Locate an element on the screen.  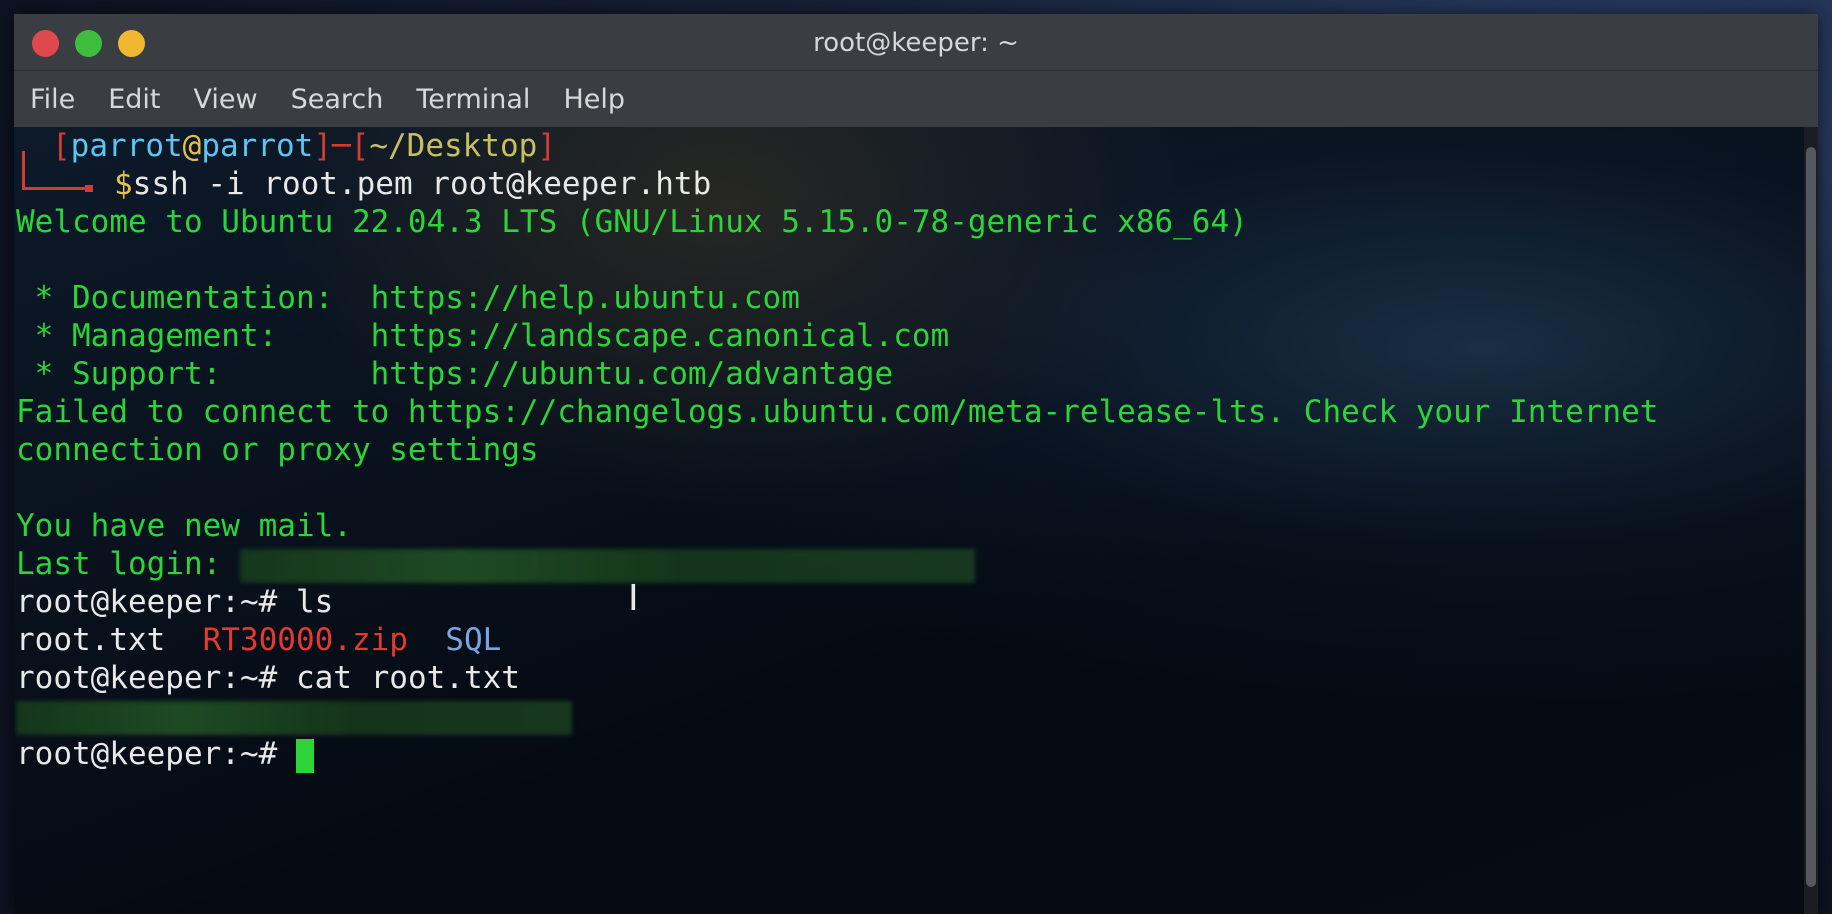
menu-help: Help is located at coordinates (594, 99).